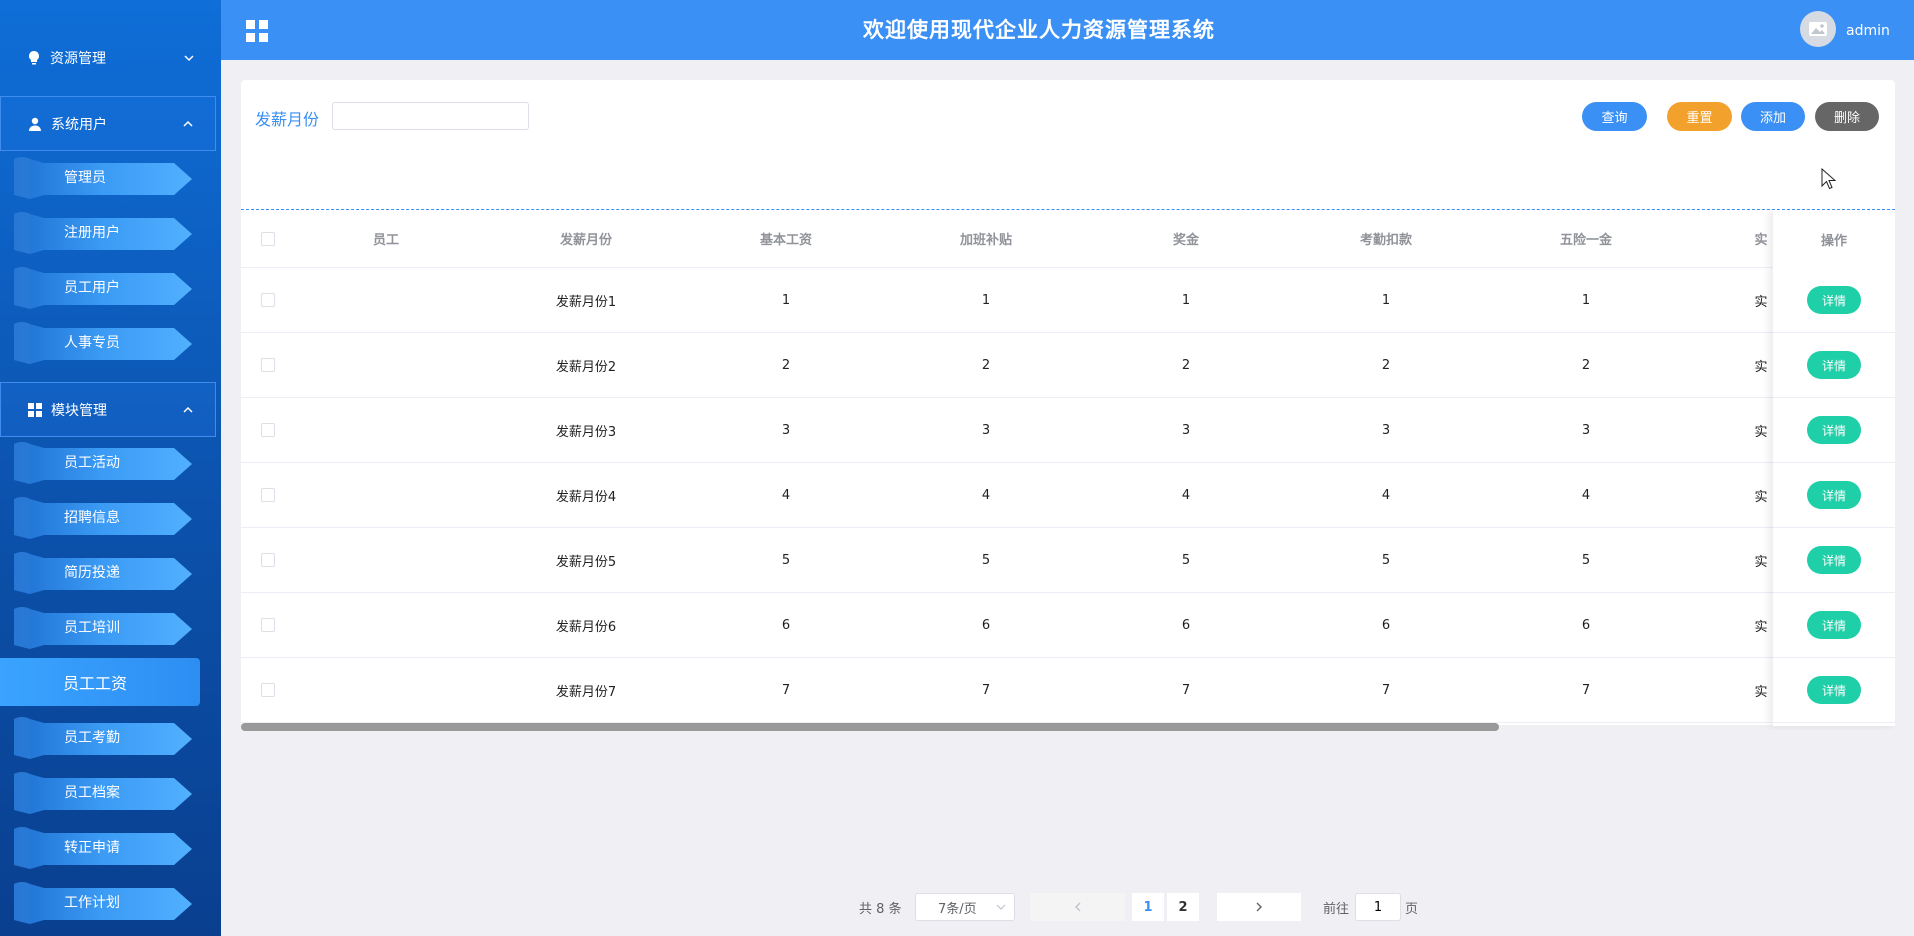 The width and height of the screenshot is (1914, 936). Describe the element at coordinates (1386, 238) in the screenshot. I see `column-header: 考勤扣款` at that location.